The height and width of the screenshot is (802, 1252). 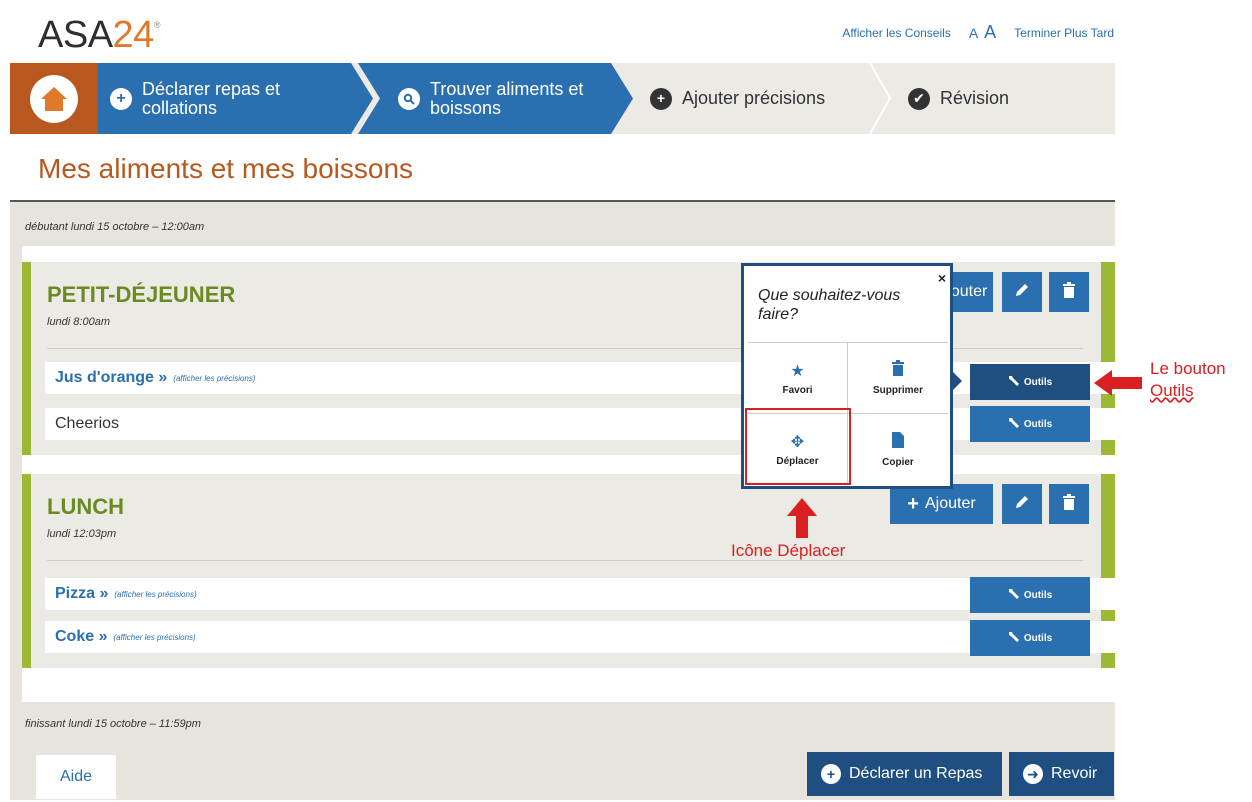 I want to click on search-icon, so click(x=409, y=98).